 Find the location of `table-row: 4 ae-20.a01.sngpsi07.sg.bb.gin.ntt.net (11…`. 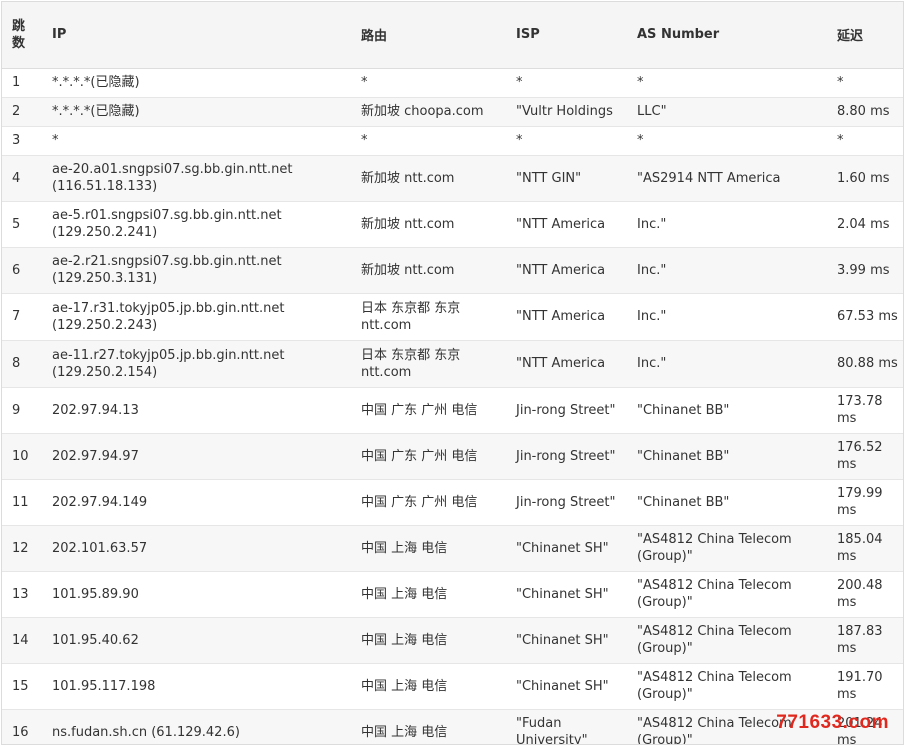

table-row: 4 ae-20.a01.sngpsi07.sg.bb.gin.ntt.net (11… is located at coordinates (452, 178).